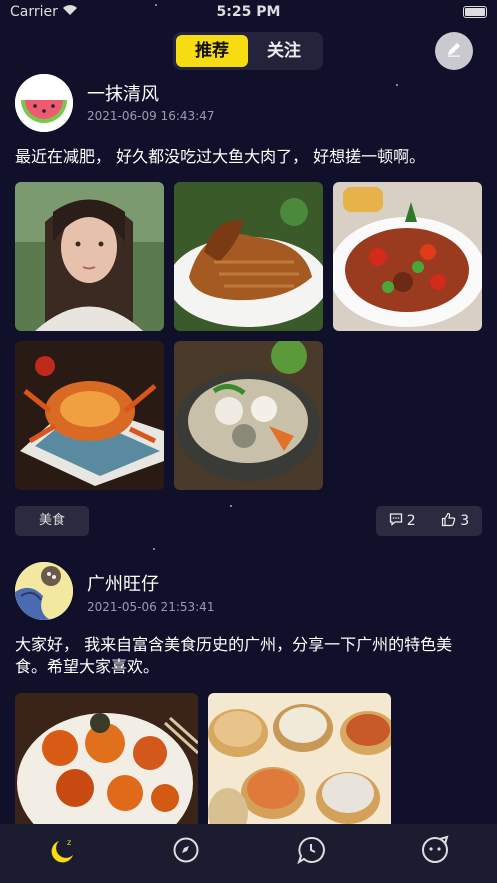 The width and height of the screenshot is (497, 883). What do you see at coordinates (448, 521) in the screenshot?
I see `thumbs-up-icon` at bounding box center [448, 521].